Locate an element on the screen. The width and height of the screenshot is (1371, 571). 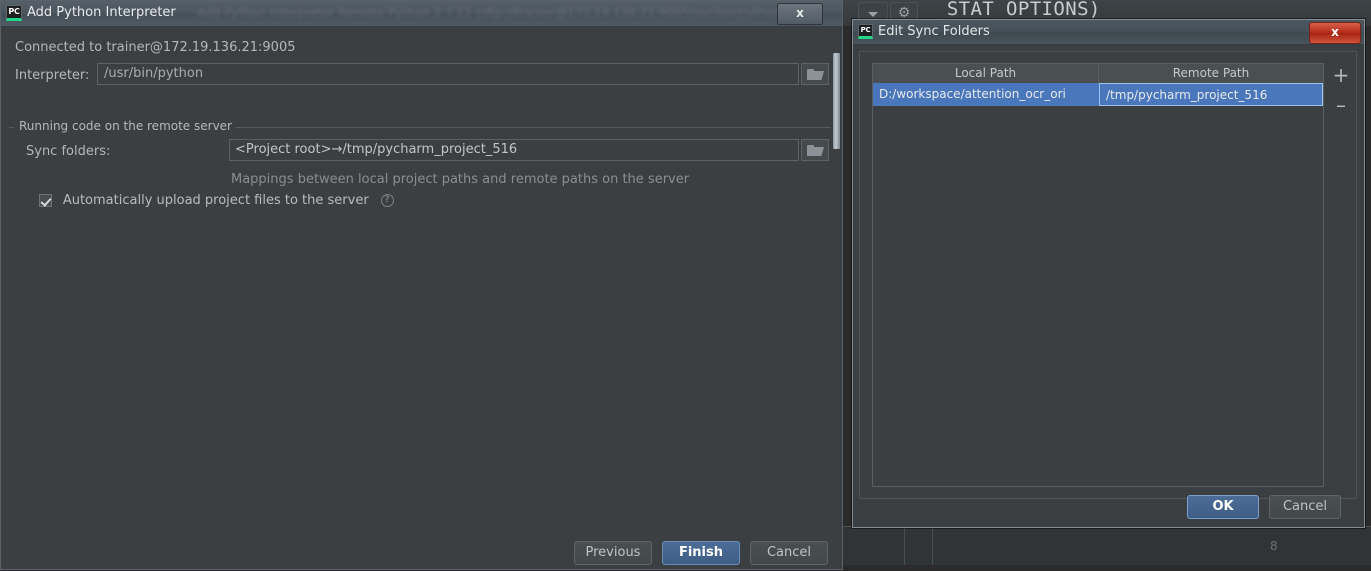
interpreter-input: /usr/bin/python is located at coordinates (448, 74).